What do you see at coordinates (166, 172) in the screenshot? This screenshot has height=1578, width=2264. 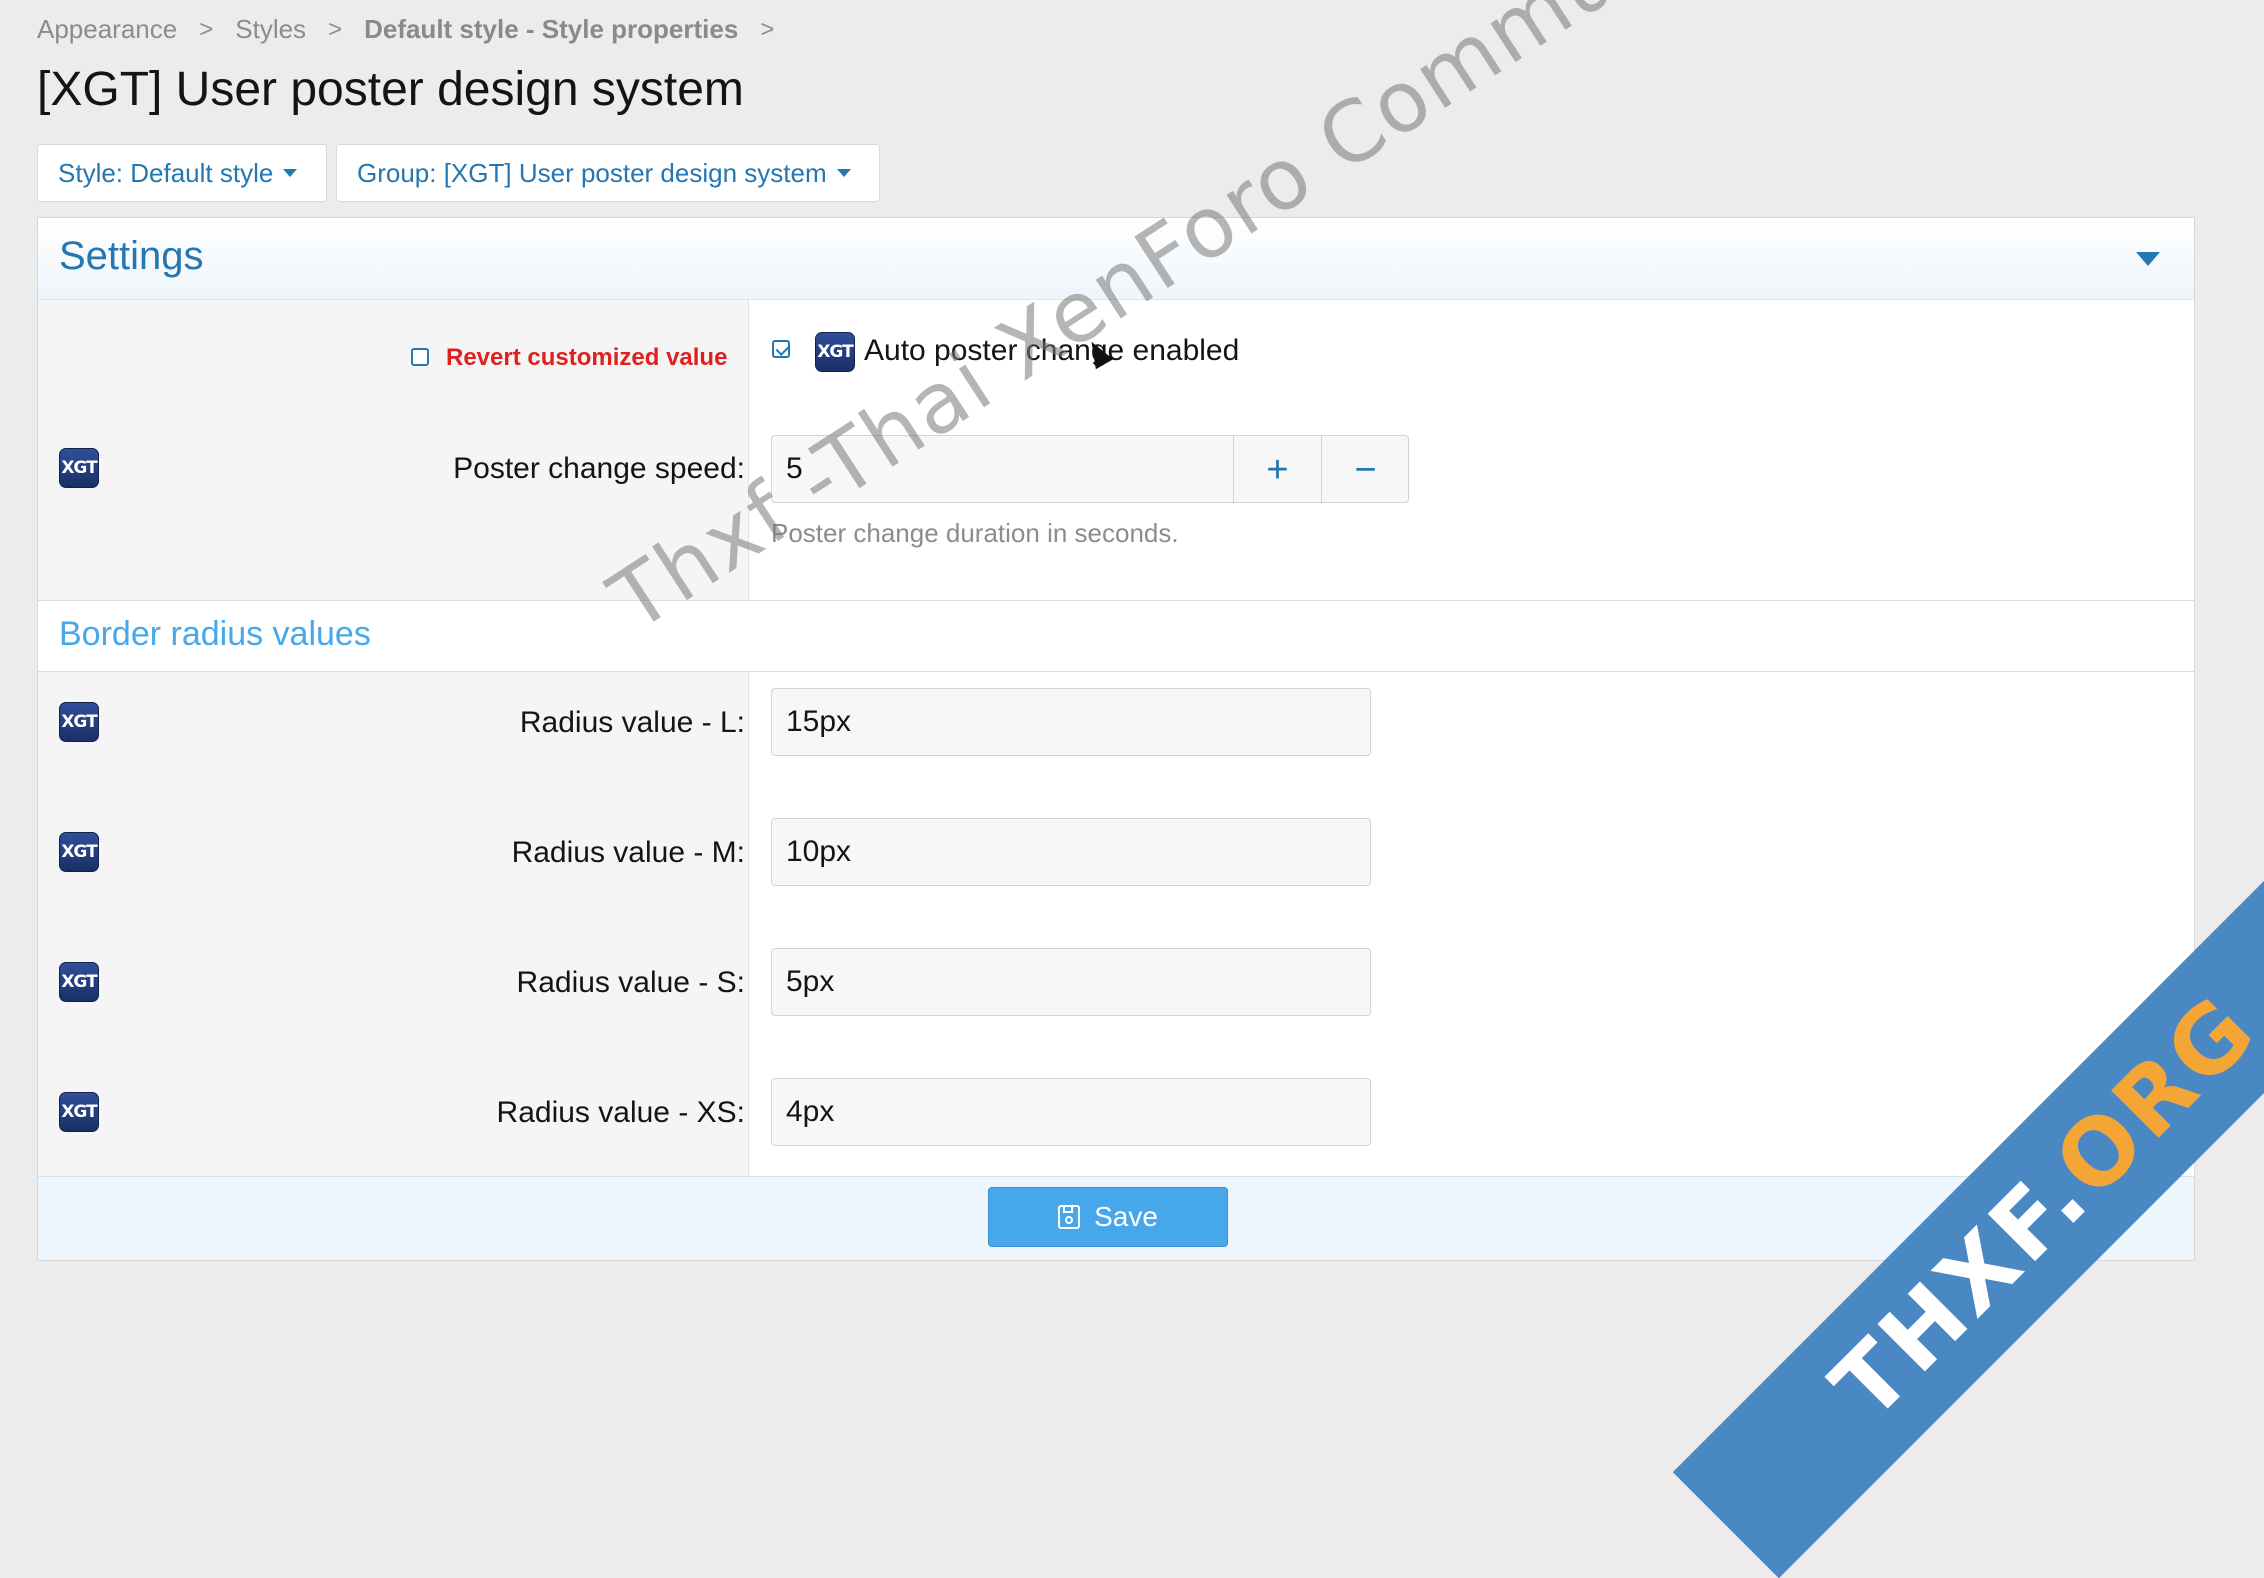 I see `style-filter-label: Style: Default style` at bounding box center [166, 172].